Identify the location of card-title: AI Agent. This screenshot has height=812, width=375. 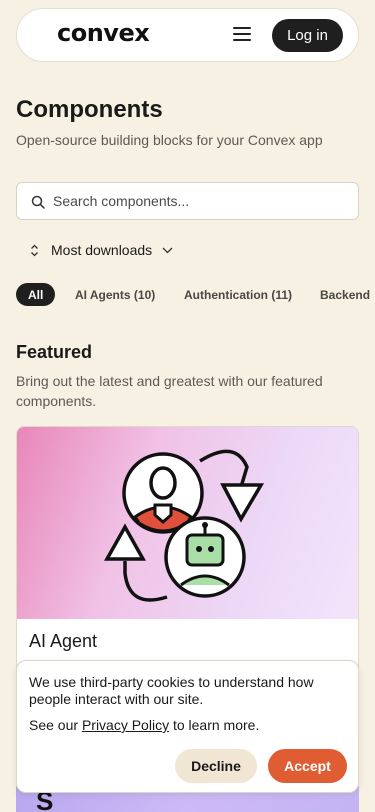
(63, 641).